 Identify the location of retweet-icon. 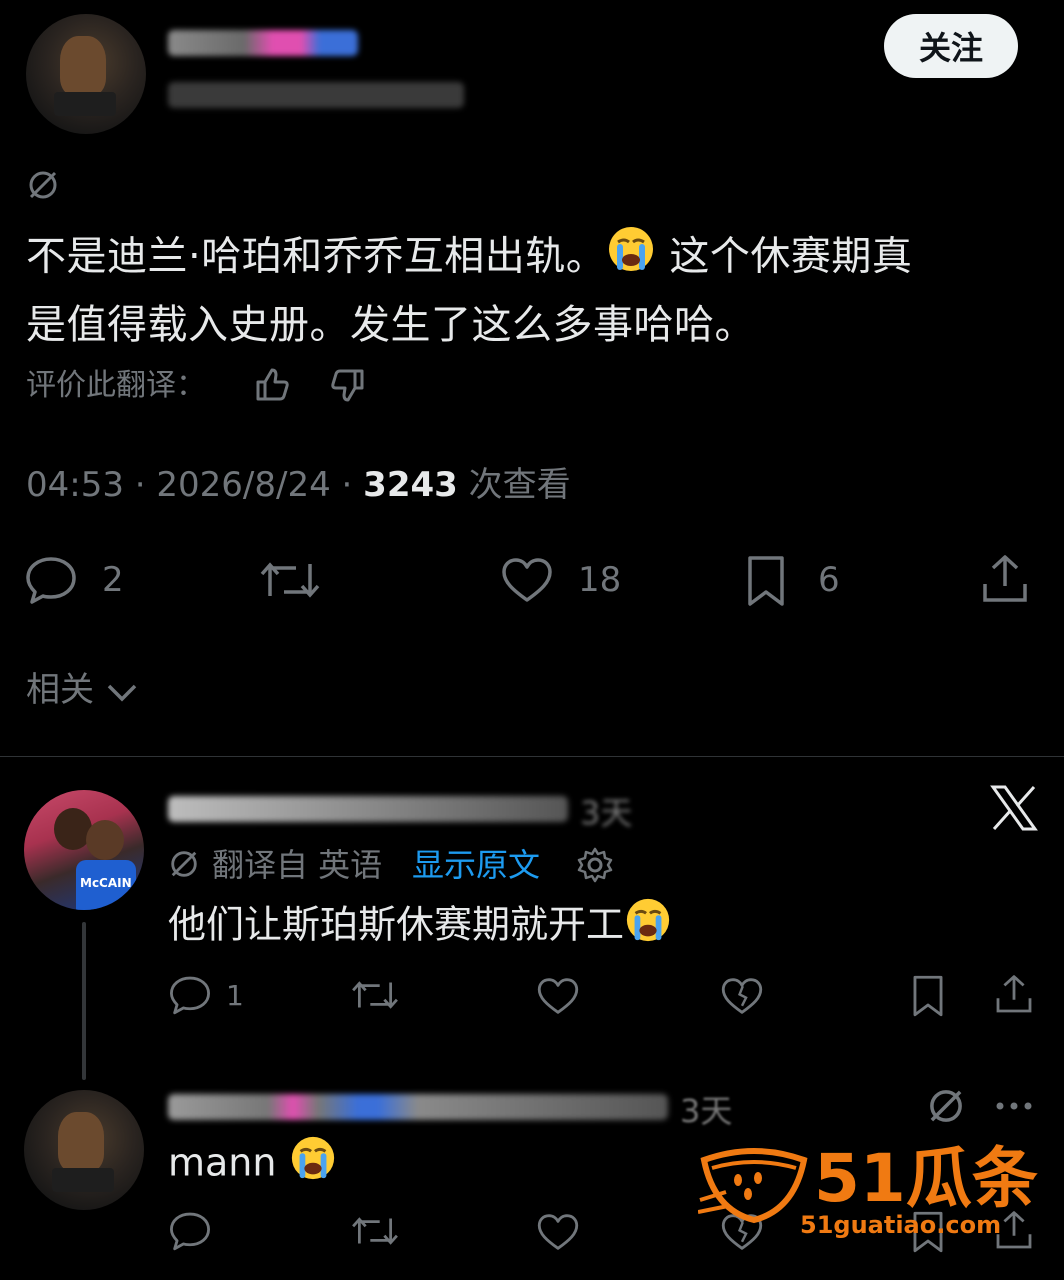
(290, 580).